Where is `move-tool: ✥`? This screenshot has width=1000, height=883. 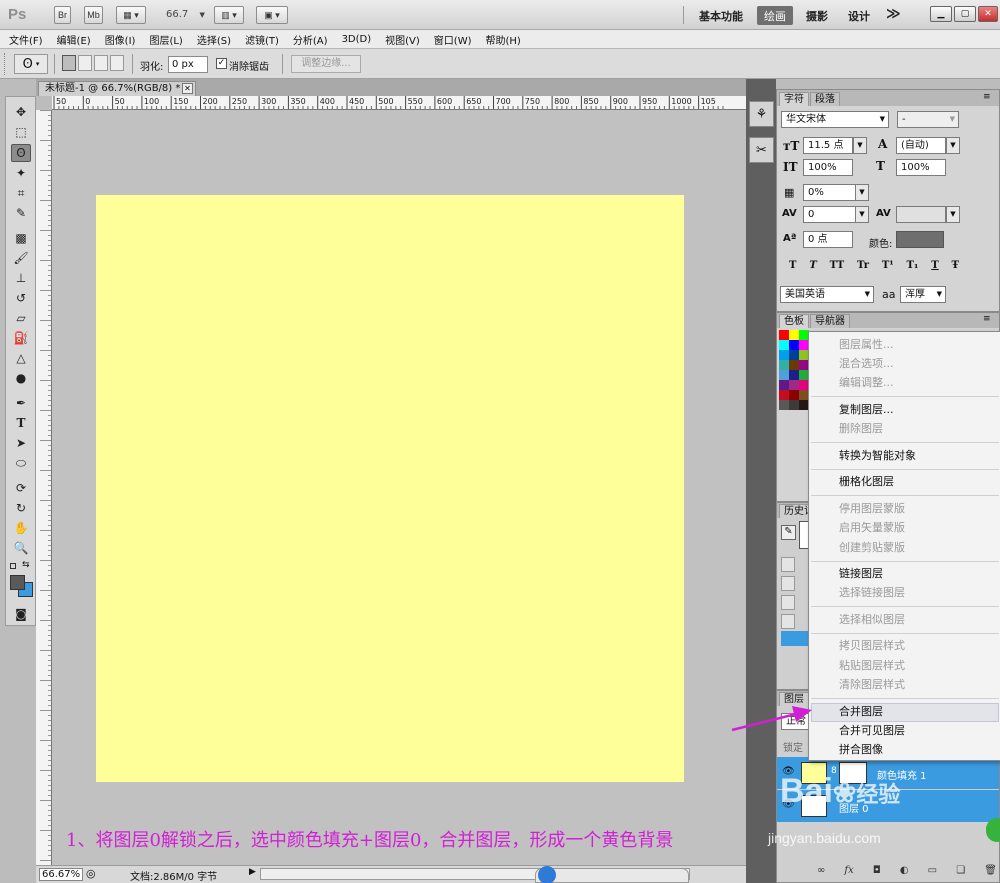
move-tool: ✥ is located at coordinates (21, 112).